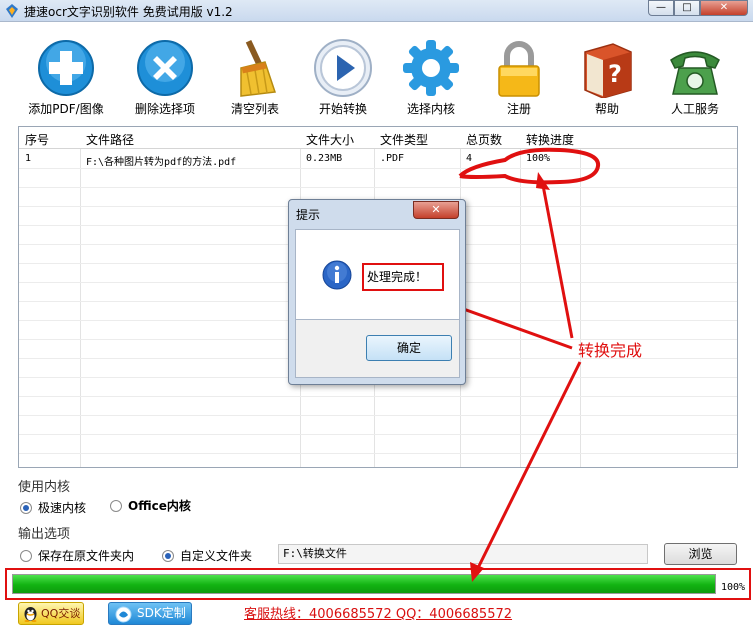 The height and width of the screenshot is (639, 753). I want to click on row-file-path: F:\各种图片转为pdf的方法.pdf, so click(161, 162).